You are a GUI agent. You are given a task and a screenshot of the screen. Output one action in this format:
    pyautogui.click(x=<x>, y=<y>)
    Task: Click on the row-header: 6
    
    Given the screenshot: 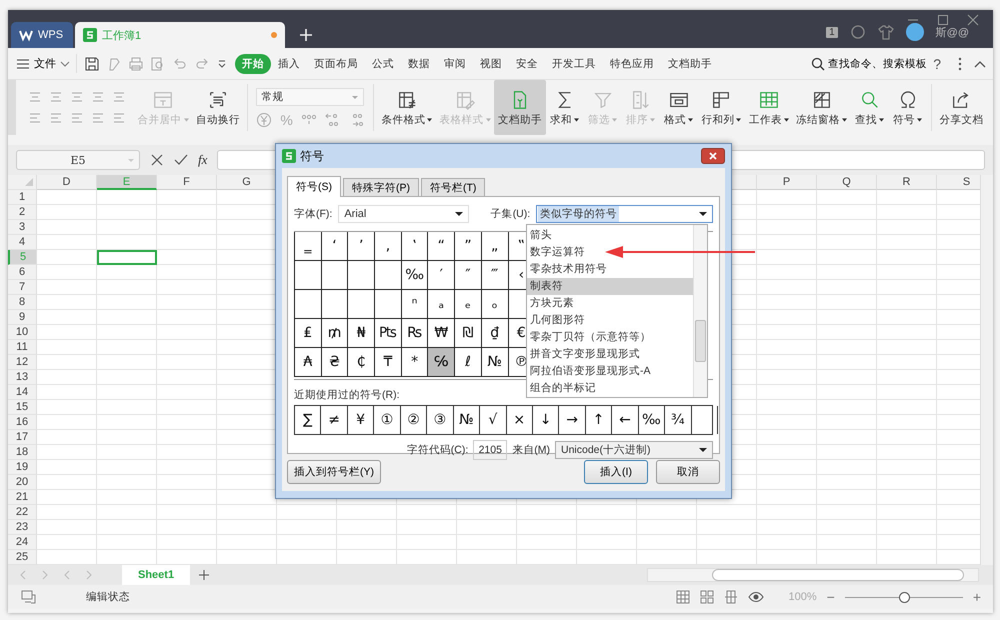 What is the action you would take?
    pyautogui.click(x=22, y=272)
    